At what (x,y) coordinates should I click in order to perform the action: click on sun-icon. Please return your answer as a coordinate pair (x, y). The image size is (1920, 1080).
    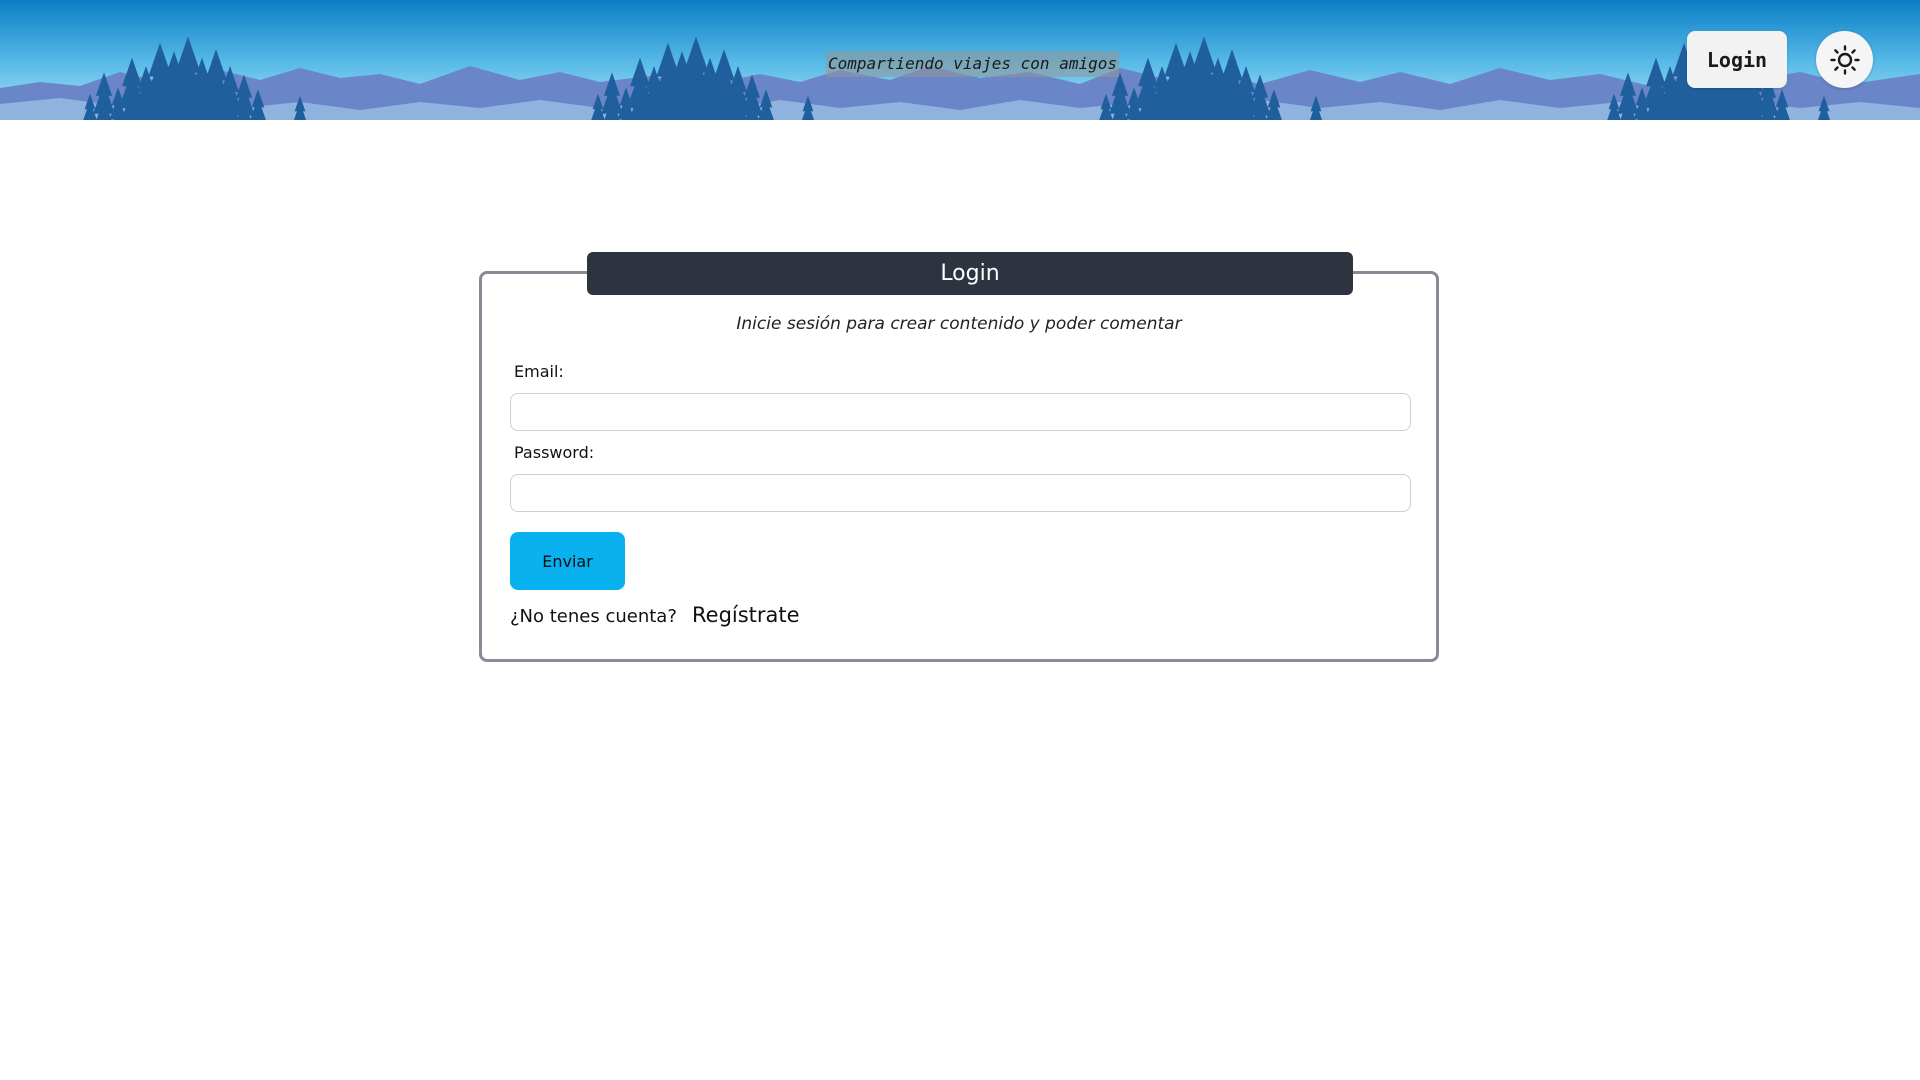
    Looking at the image, I should click on (1844, 59).